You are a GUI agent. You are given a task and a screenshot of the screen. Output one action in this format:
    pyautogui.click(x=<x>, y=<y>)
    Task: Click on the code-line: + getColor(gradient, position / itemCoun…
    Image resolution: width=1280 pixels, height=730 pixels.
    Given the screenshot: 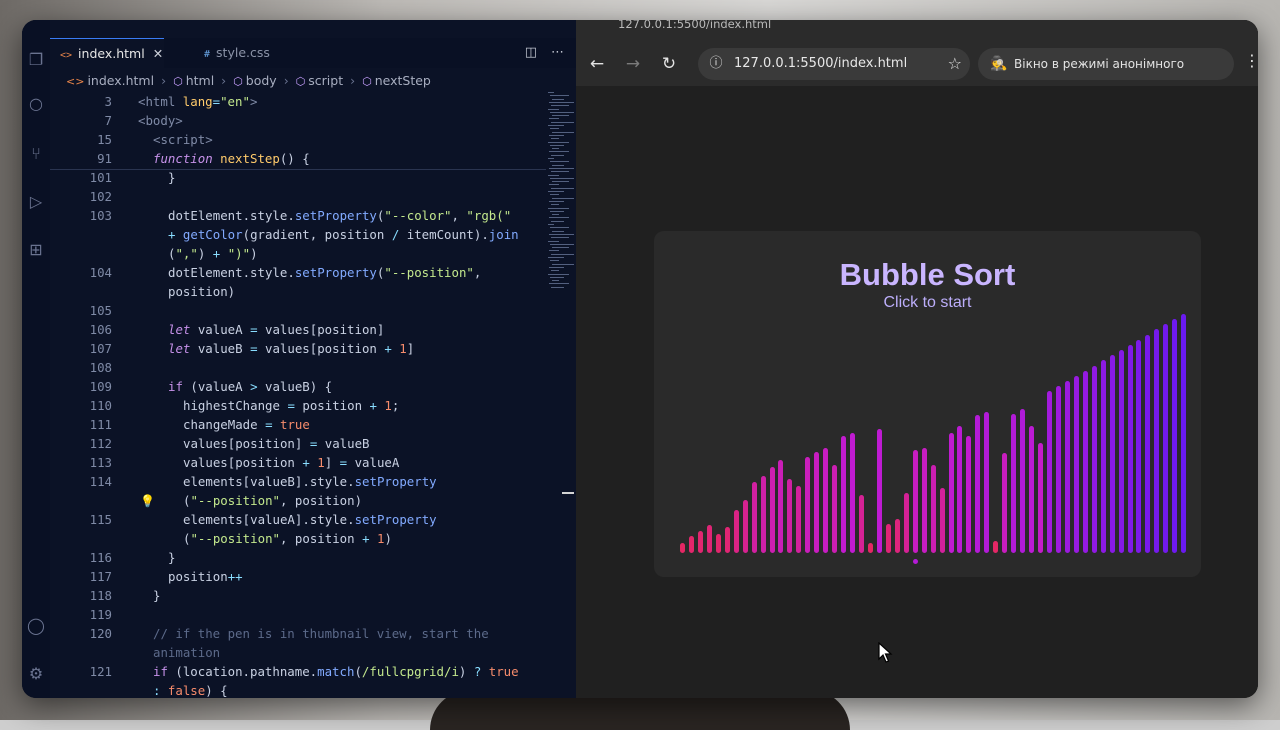 What is the action you would take?
    pyautogui.click(x=298, y=234)
    